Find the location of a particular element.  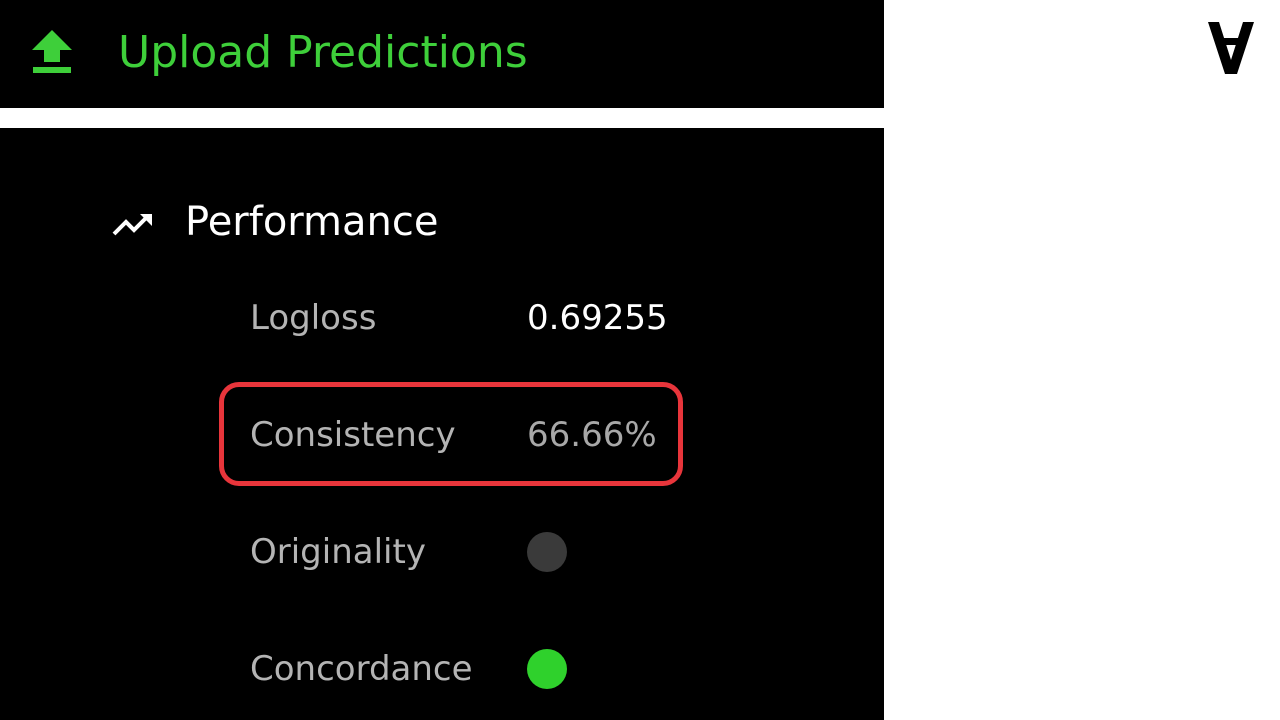

concordance-status-dot is located at coordinates (547, 669).